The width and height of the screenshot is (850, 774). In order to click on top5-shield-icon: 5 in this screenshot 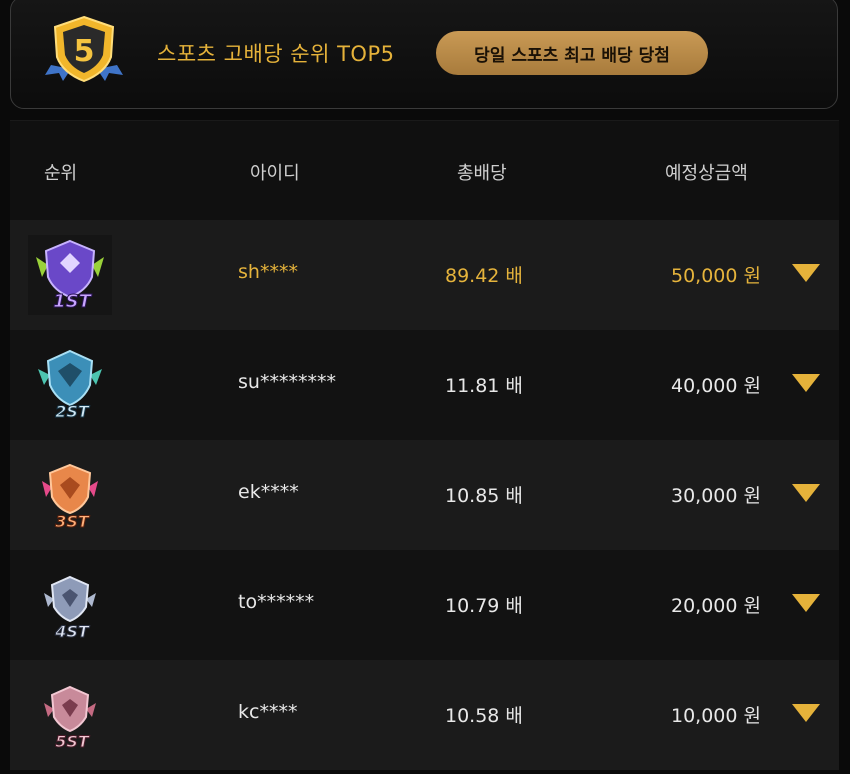, I will do `click(84, 49)`.